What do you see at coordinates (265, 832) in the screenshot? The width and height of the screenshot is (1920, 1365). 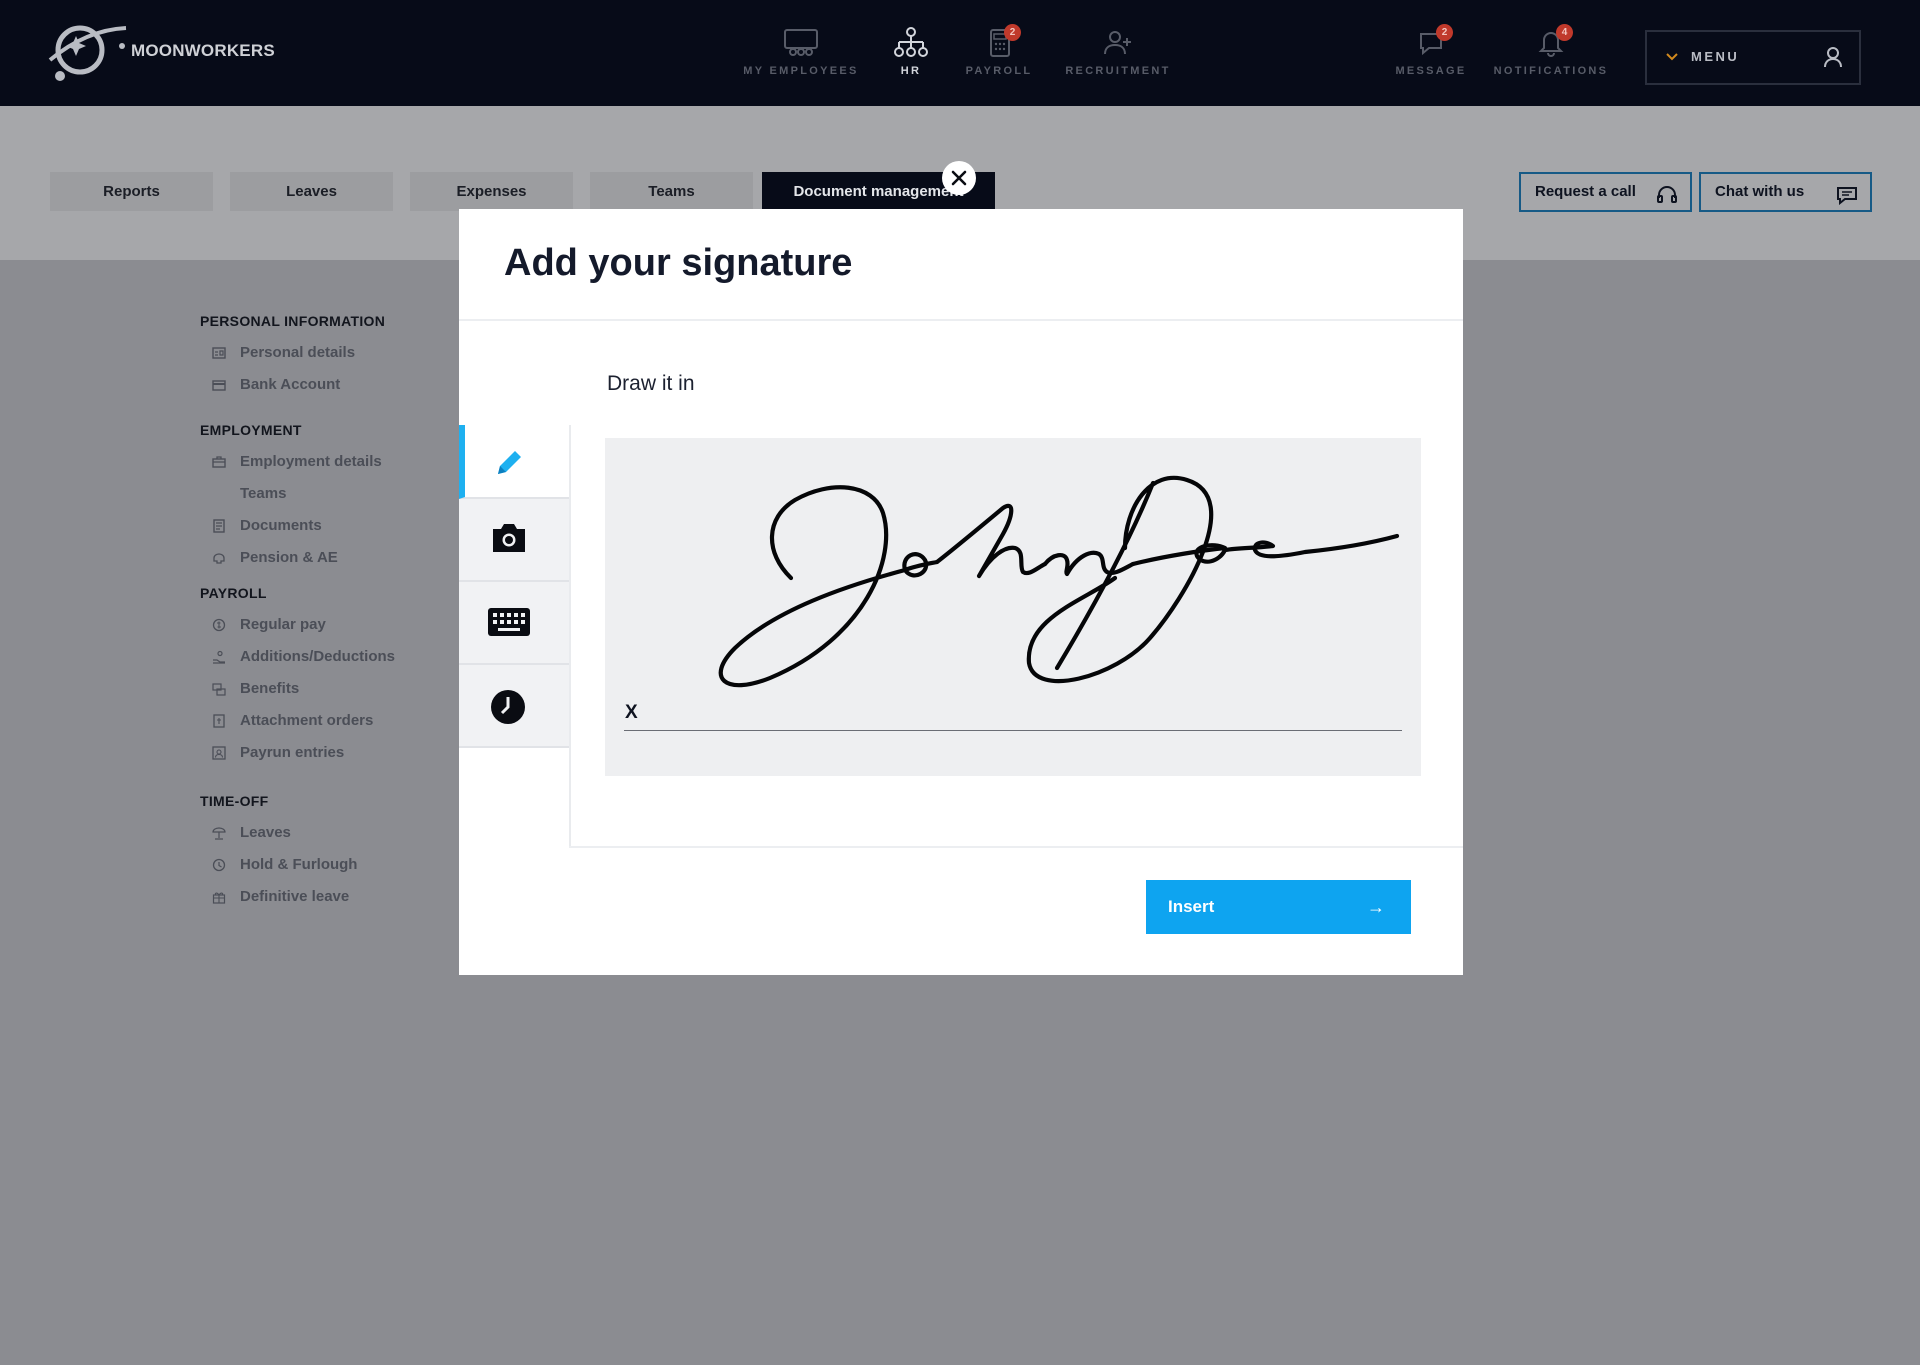 I see `sidebar-item-label: Leaves` at bounding box center [265, 832].